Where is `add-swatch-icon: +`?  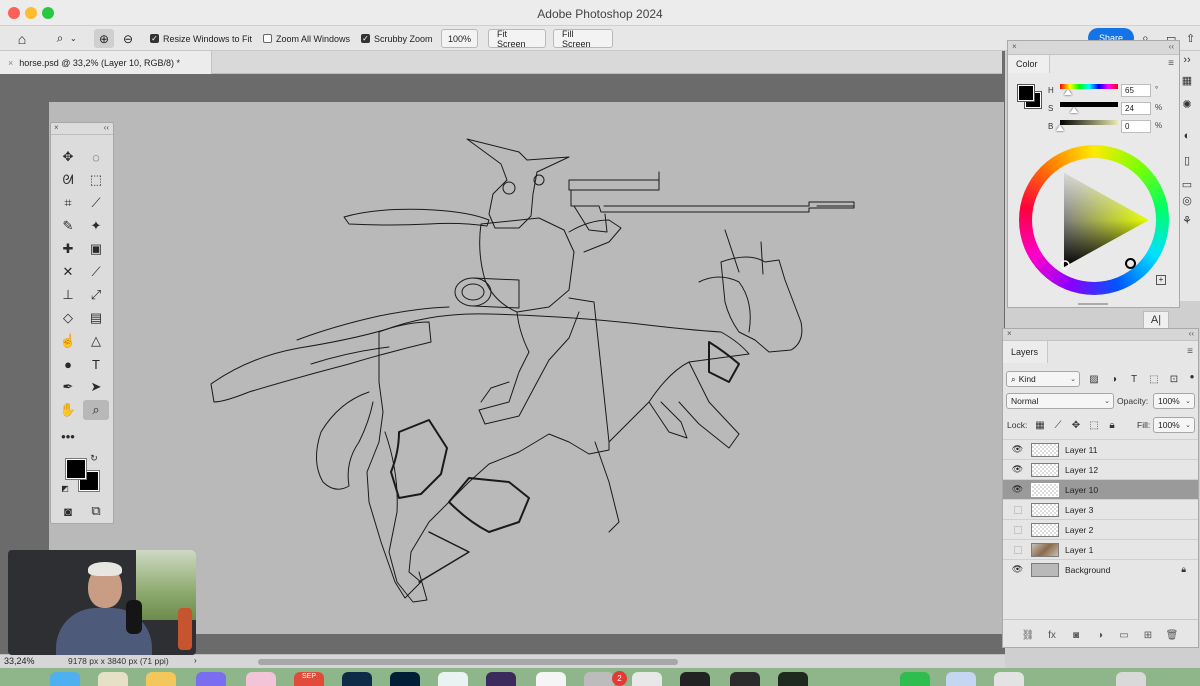
add-swatch-icon: + is located at coordinates (1161, 280).